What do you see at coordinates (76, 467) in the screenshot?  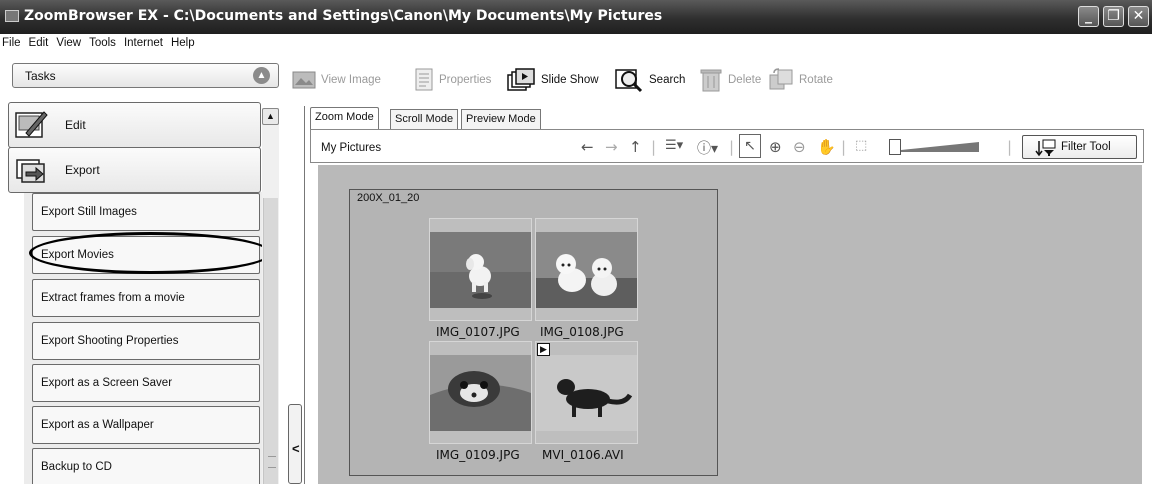 I see `task-item-label: Backup to CD` at bounding box center [76, 467].